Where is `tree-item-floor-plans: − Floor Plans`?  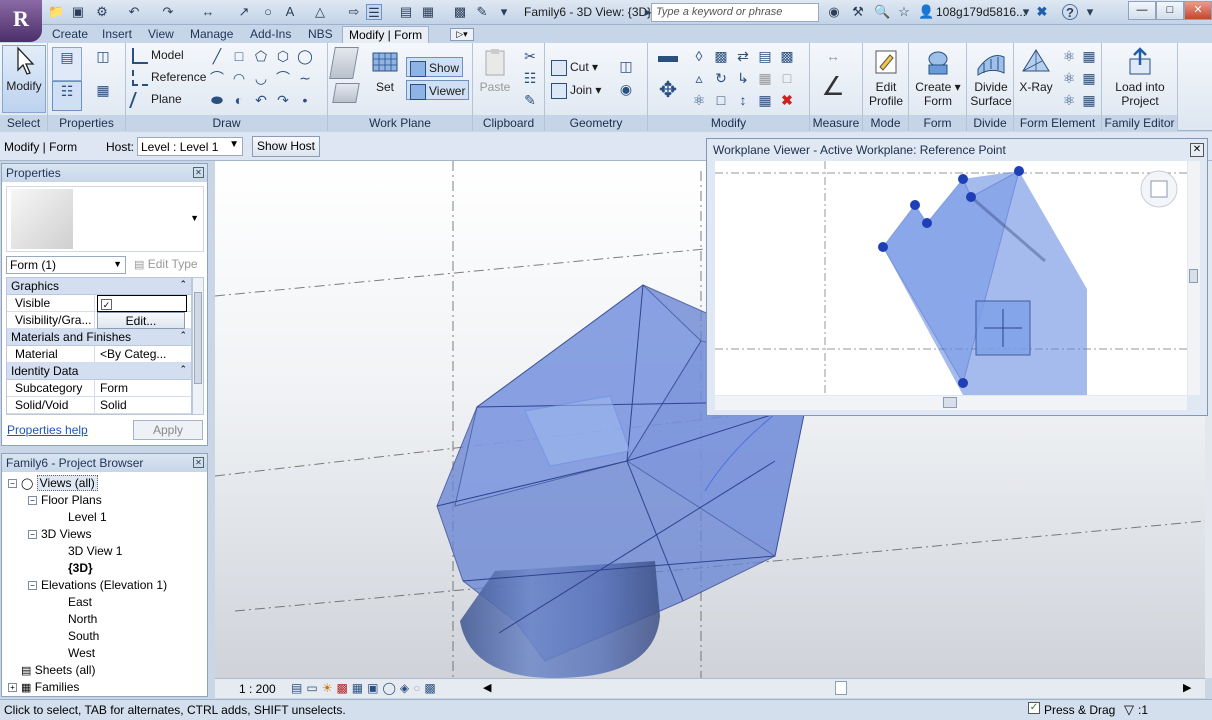
tree-item-floor-plans: − Floor Plans is located at coordinates (65, 500).